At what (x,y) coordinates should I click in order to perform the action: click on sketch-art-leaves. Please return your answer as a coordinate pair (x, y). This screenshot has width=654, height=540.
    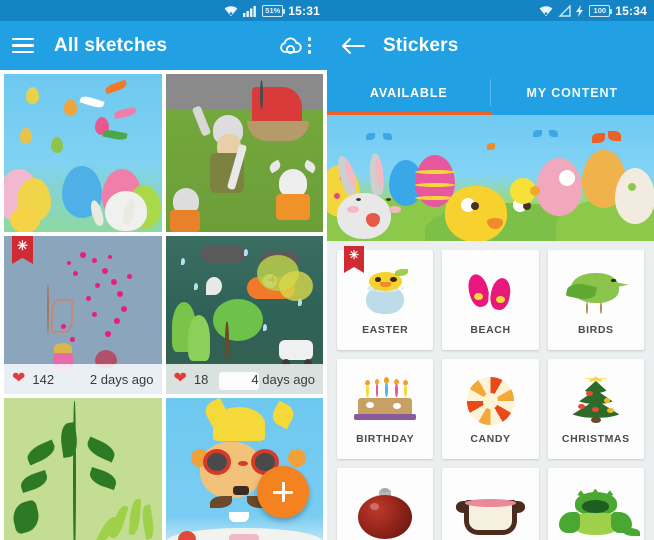
    Looking at the image, I should click on (83, 469).